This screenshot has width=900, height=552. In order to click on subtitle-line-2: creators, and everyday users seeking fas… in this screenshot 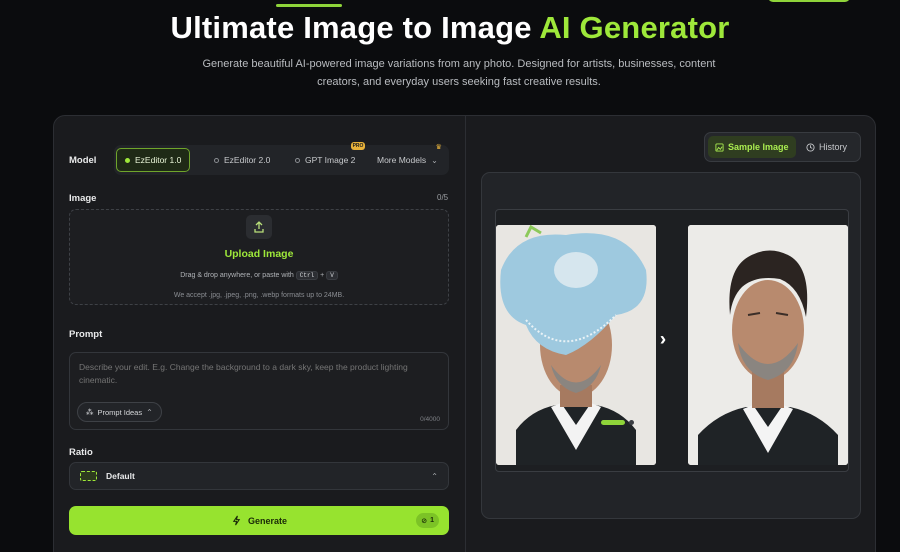, I will do `click(459, 82)`.